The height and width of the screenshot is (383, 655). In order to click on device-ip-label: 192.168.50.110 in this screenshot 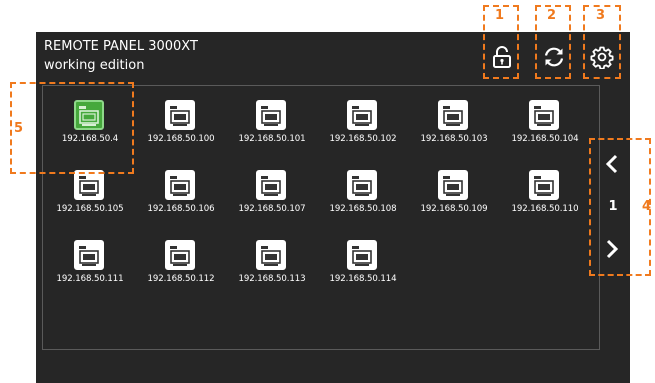, I will do `click(545, 209)`.